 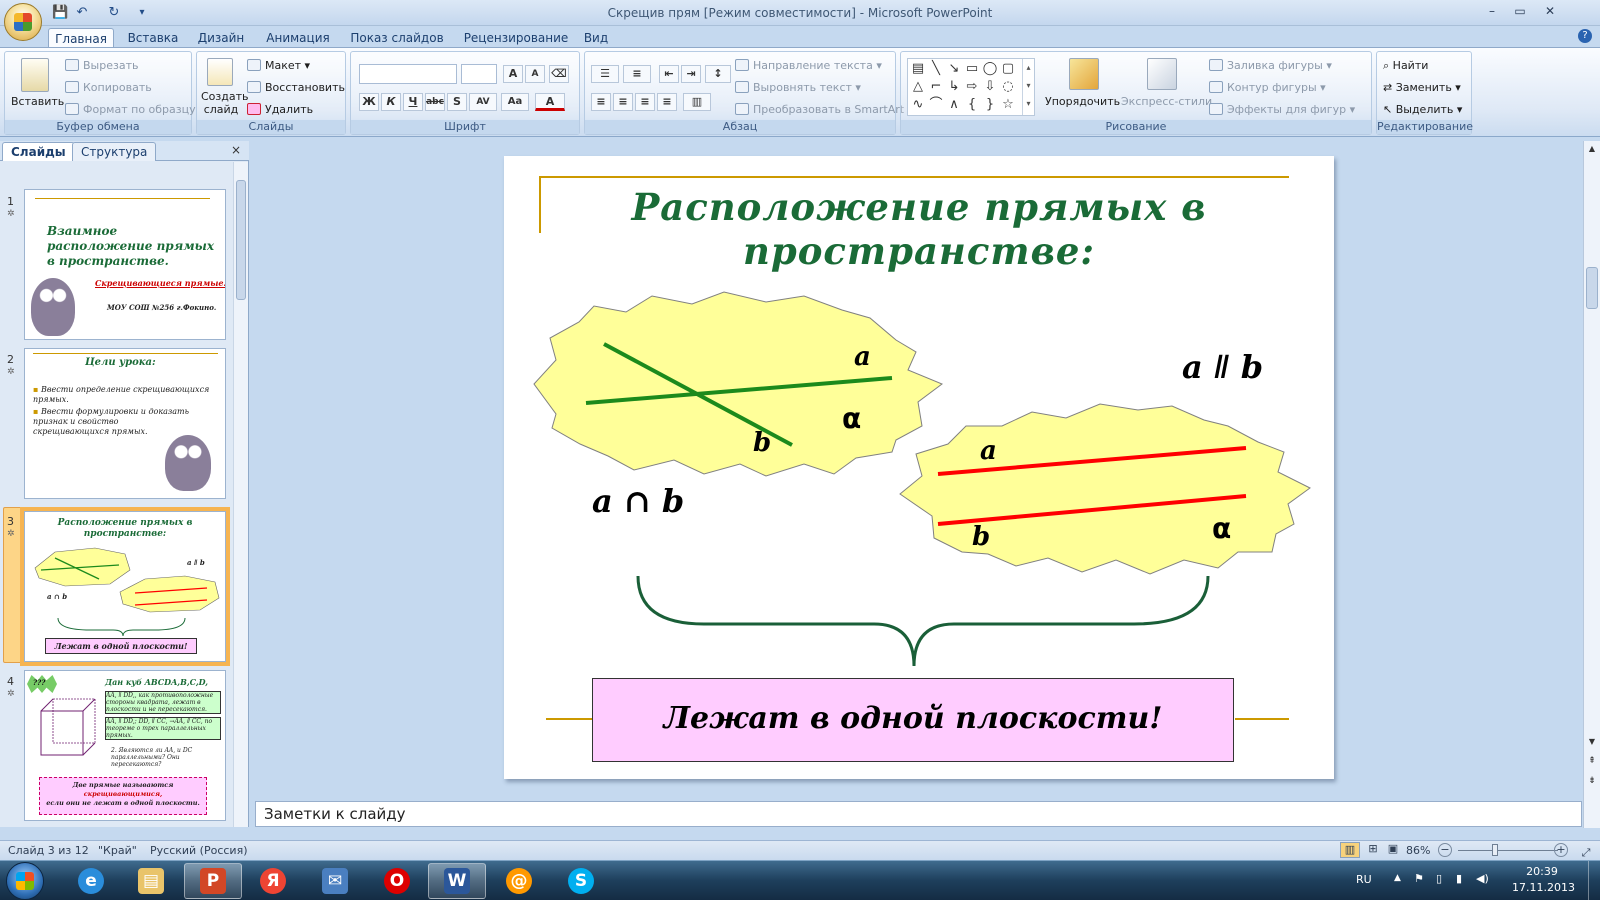 What do you see at coordinates (1459, 878) in the screenshot?
I see `network-icon: ▮` at bounding box center [1459, 878].